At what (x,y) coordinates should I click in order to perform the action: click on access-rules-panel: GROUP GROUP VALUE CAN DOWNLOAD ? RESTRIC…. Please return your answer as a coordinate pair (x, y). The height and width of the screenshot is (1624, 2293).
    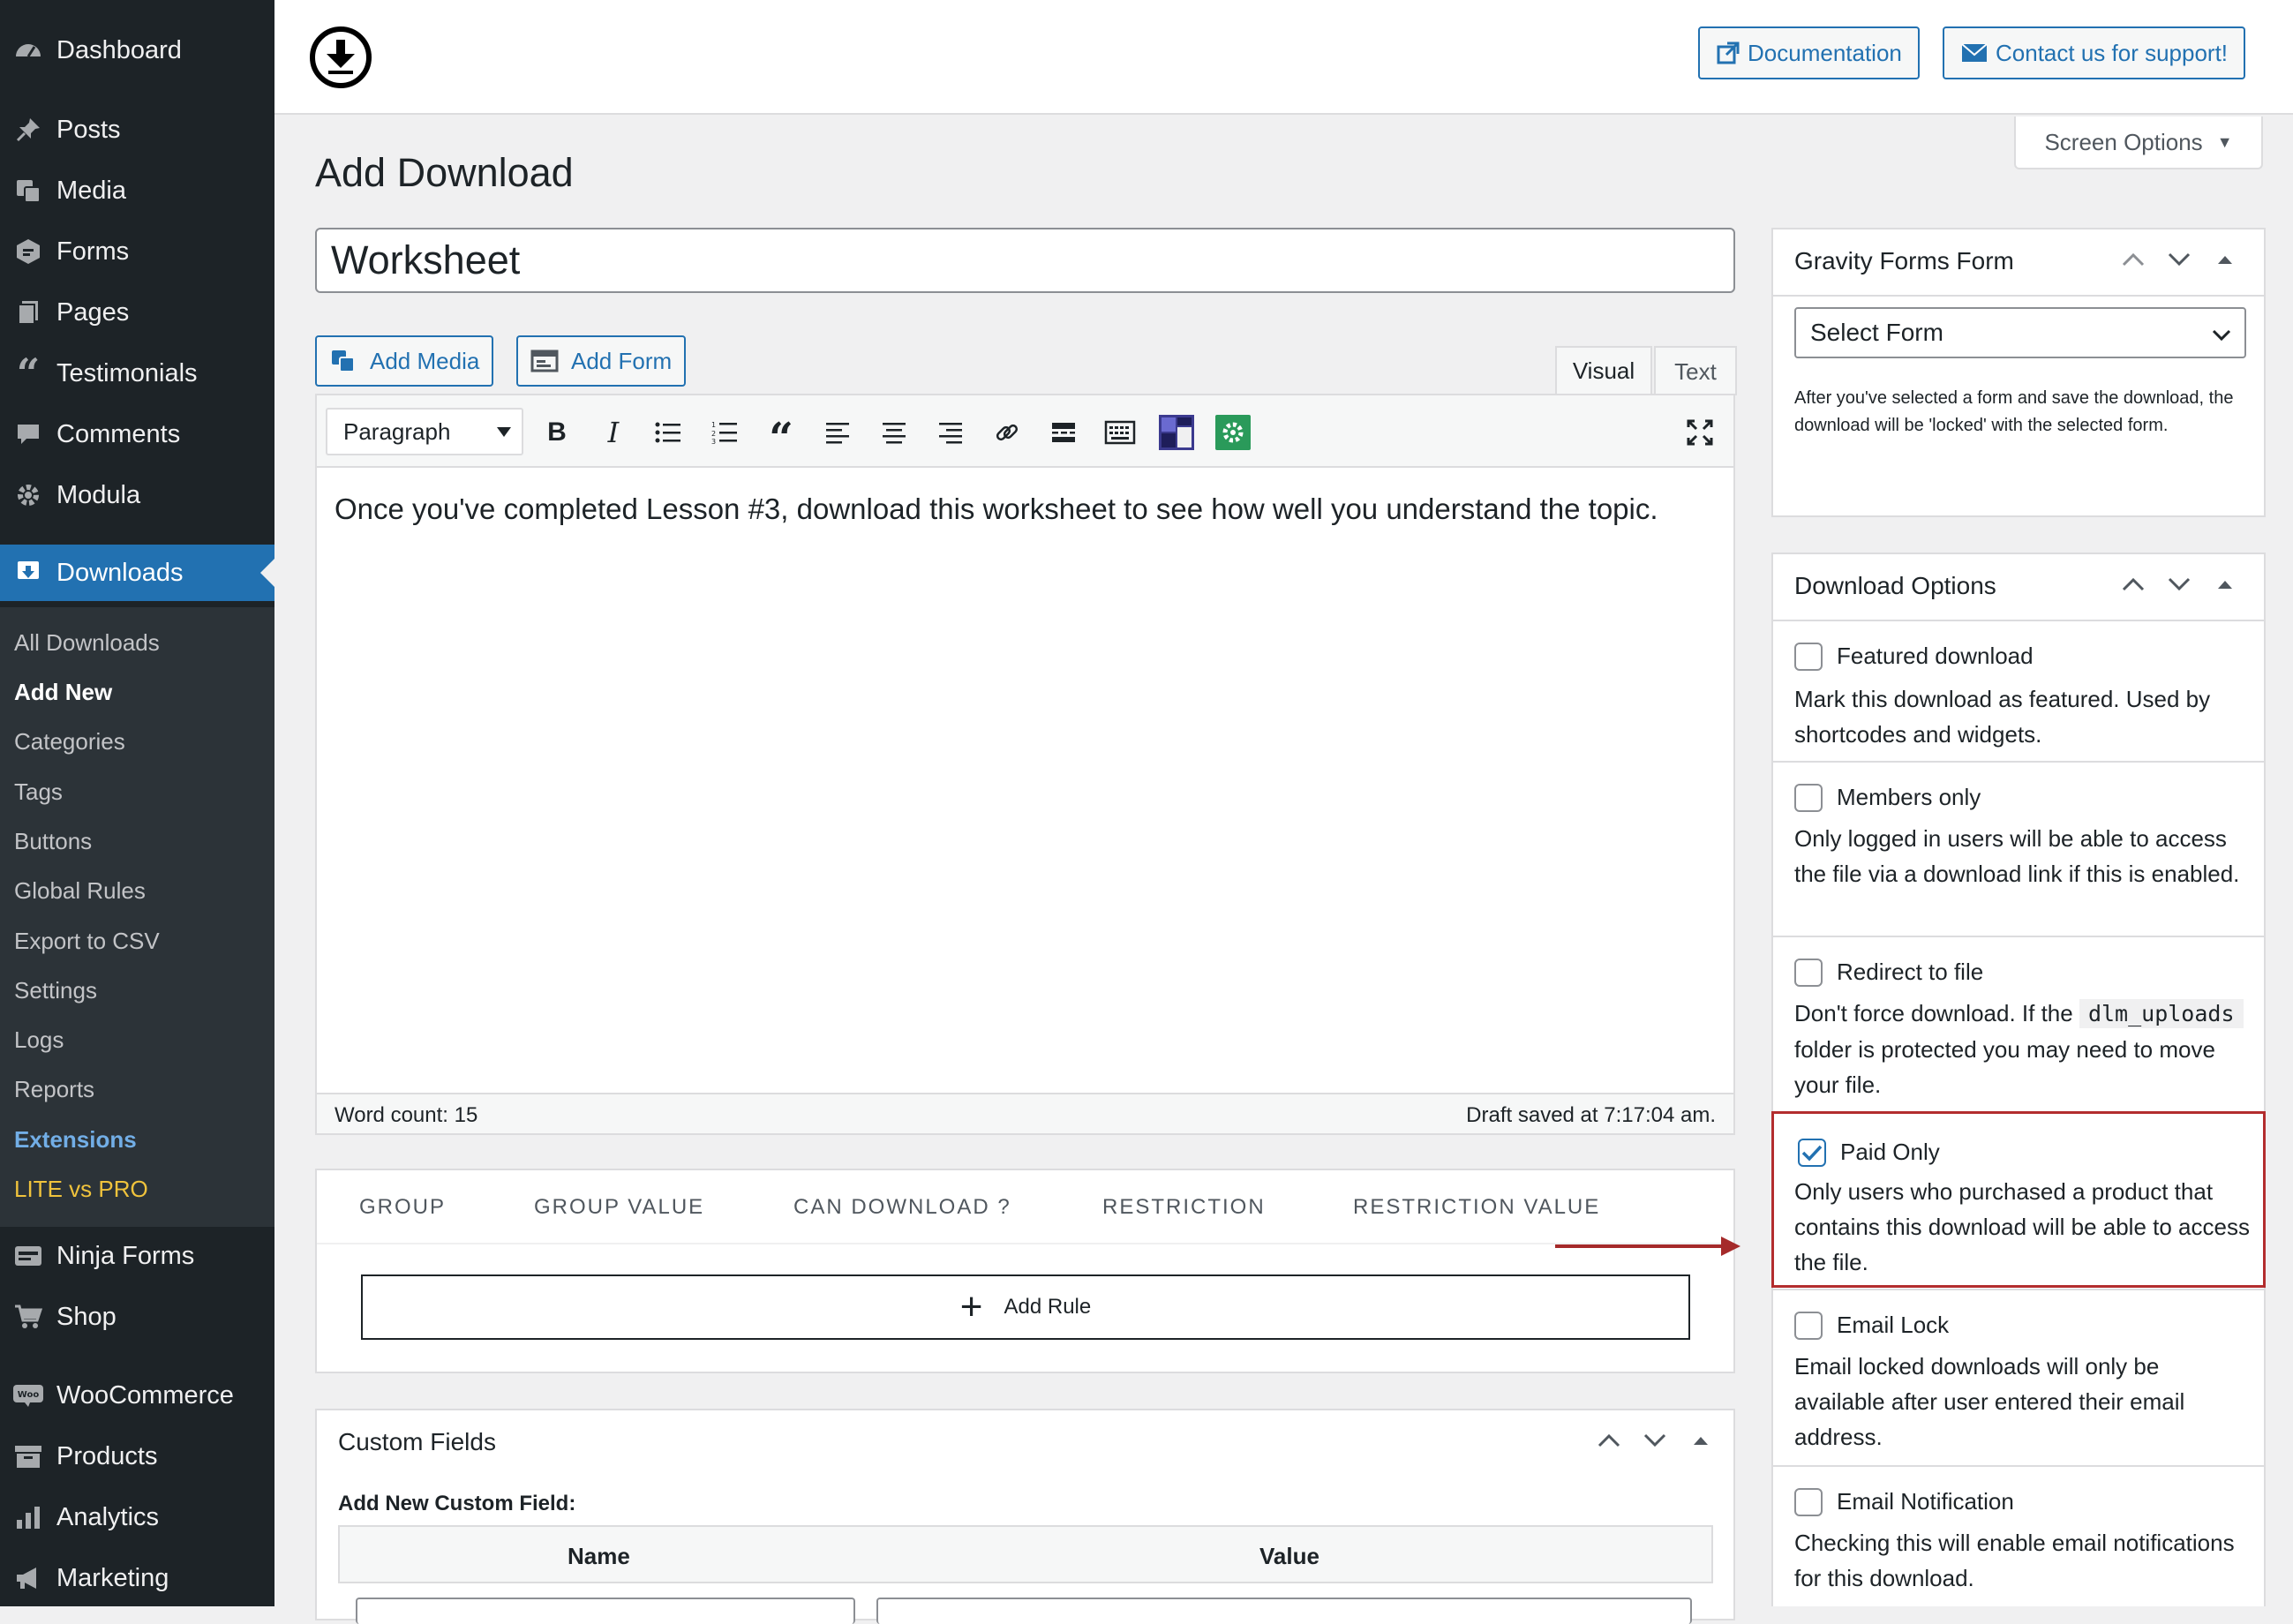
    Looking at the image, I should click on (1025, 1271).